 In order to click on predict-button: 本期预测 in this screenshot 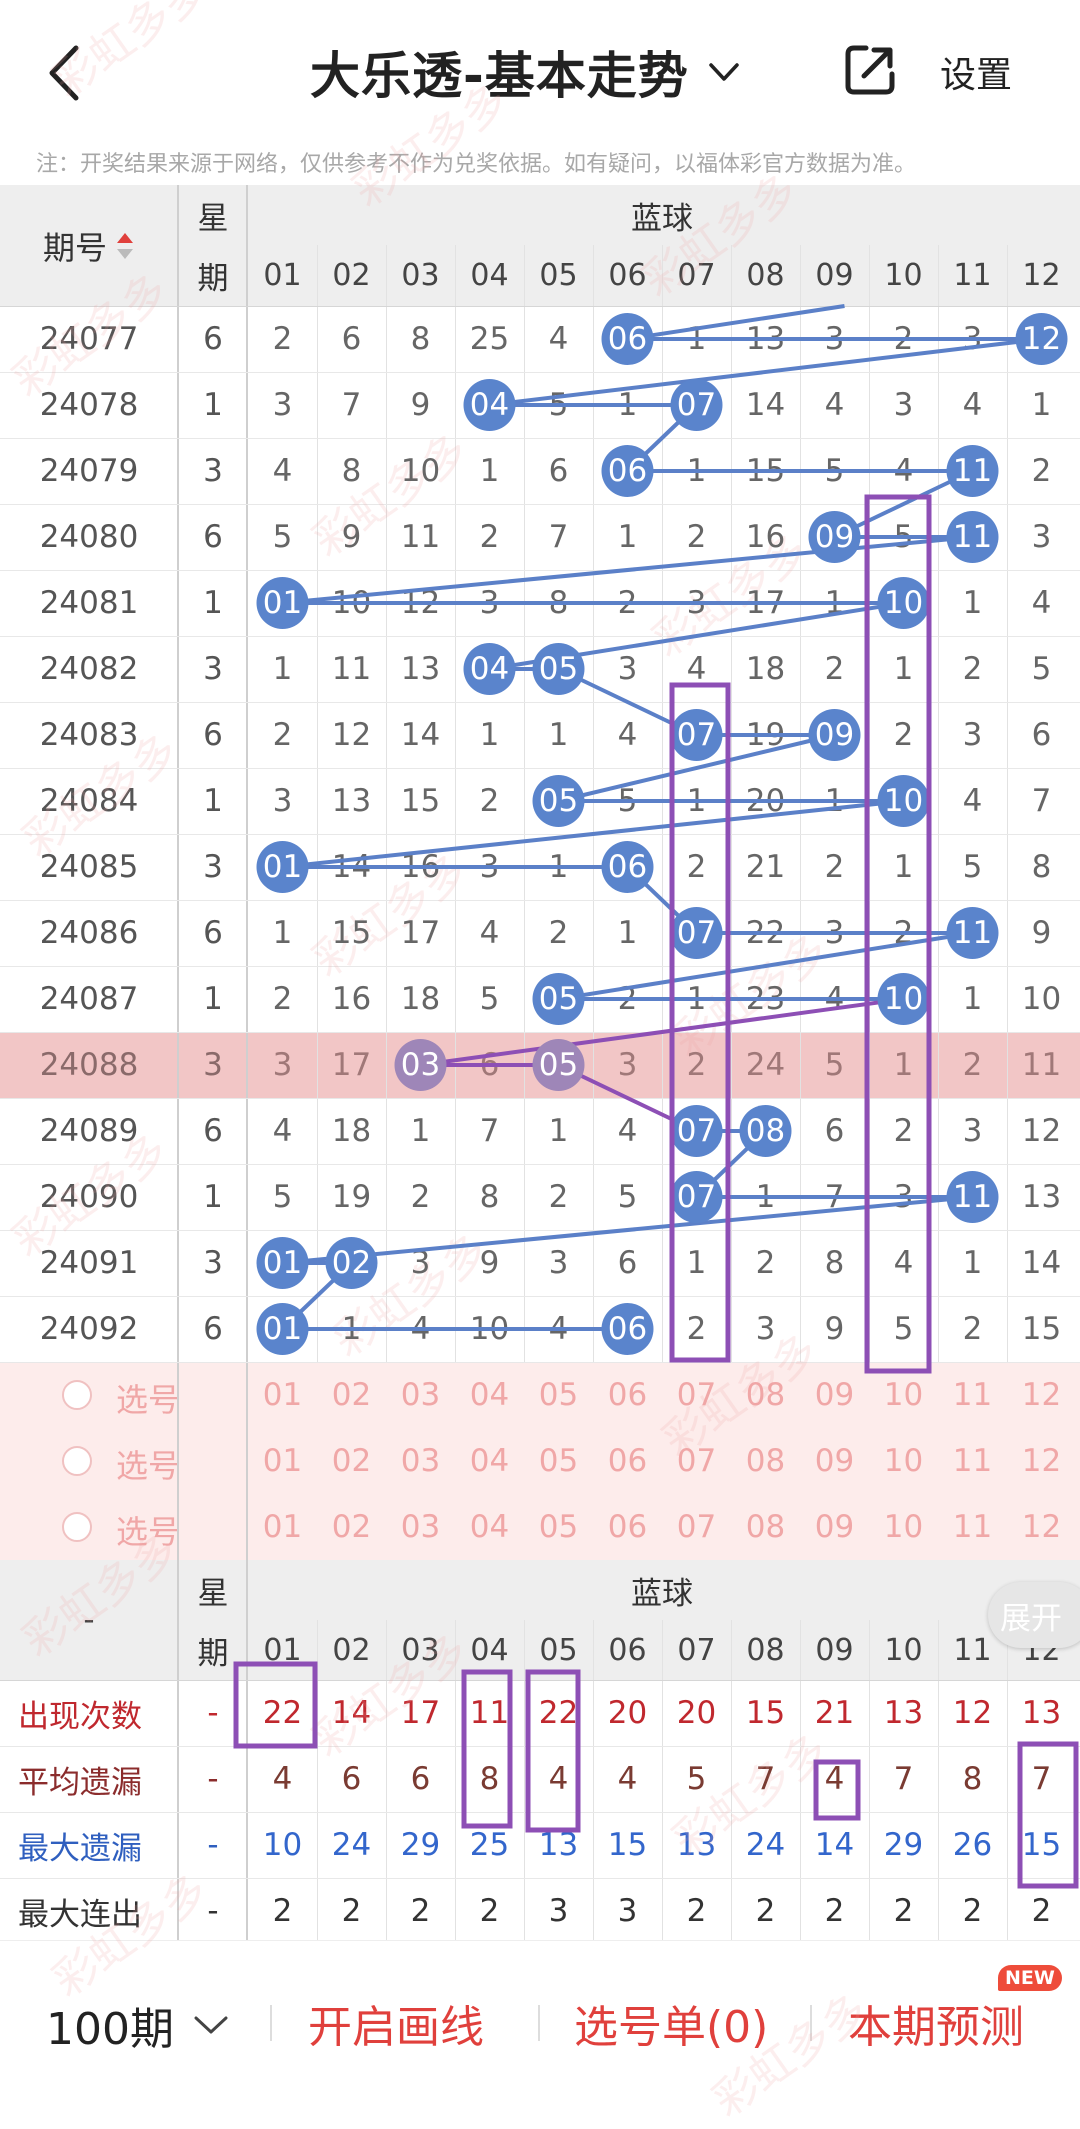, I will do `click(936, 2023)`.